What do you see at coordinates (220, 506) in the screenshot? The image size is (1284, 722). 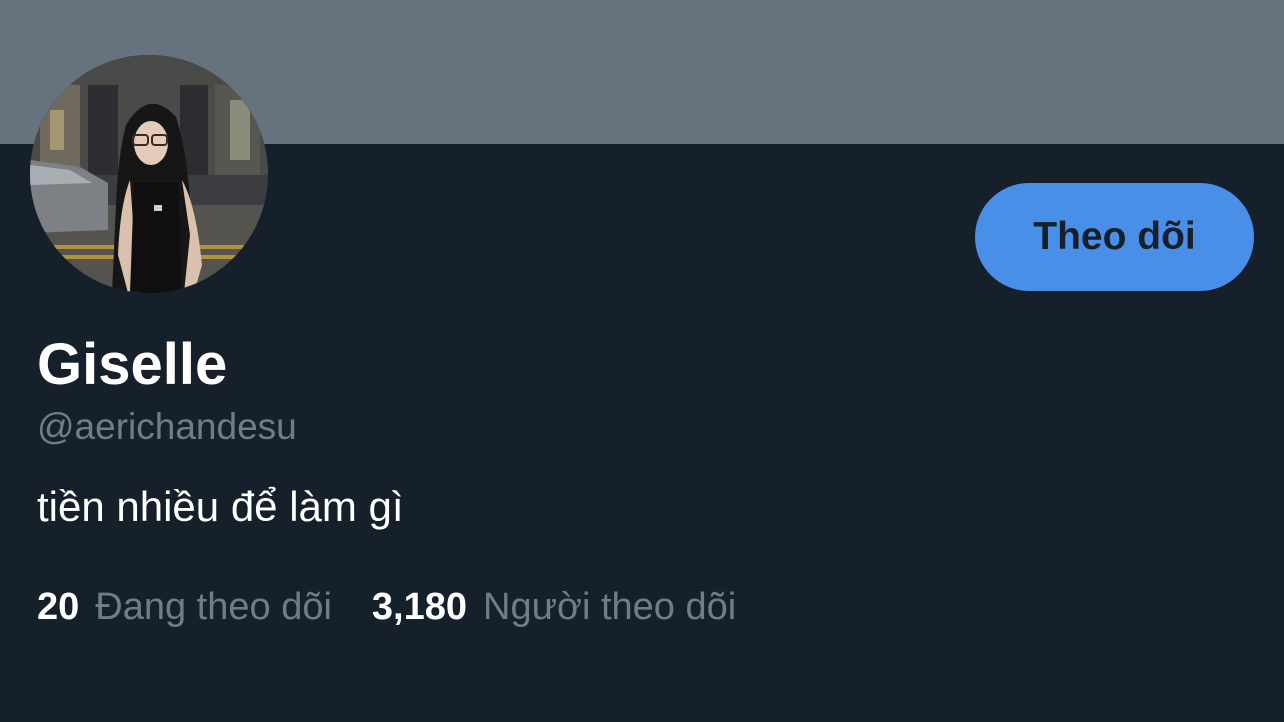 I see `profile-bio: tiền nhiều để làm gì` at bounding box center [220, 506].